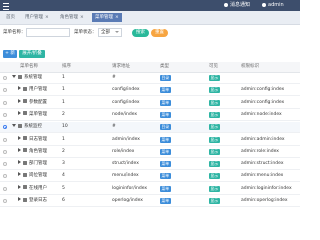  Describe the element at coordinates (66, 67) in the screenshot. I see `col-order-header: 排序` at that location.